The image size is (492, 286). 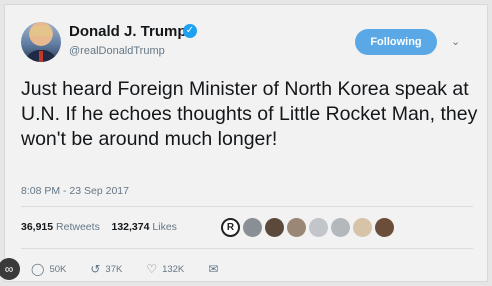 I want to click on like-action: ♡ 132K, so click(x=165, y=269).